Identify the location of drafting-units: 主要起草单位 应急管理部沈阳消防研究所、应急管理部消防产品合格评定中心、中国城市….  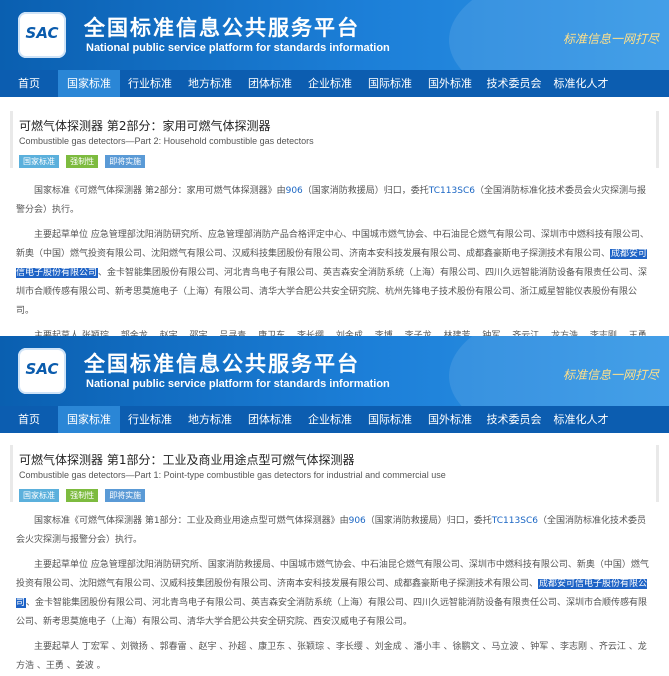
(332, 273).